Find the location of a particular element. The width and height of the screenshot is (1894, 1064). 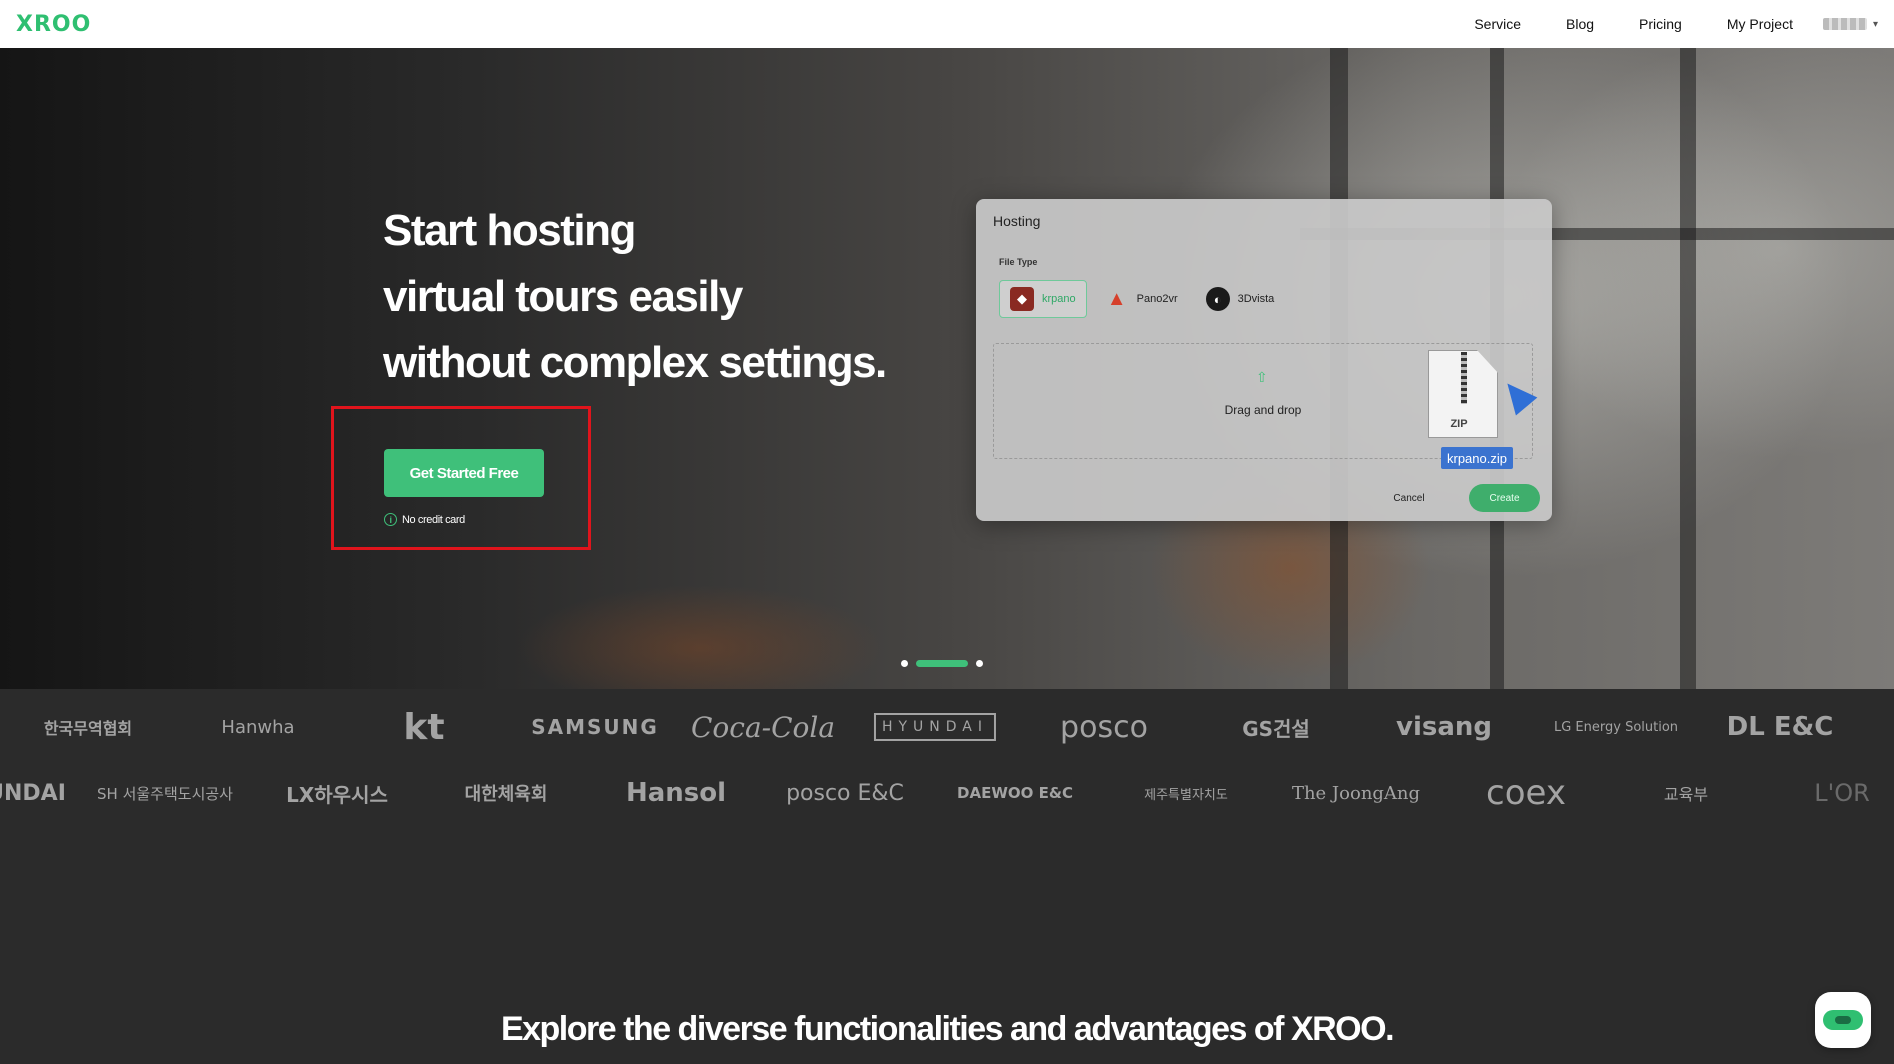

client-logo: coex is located at coordinates (1526, 793).